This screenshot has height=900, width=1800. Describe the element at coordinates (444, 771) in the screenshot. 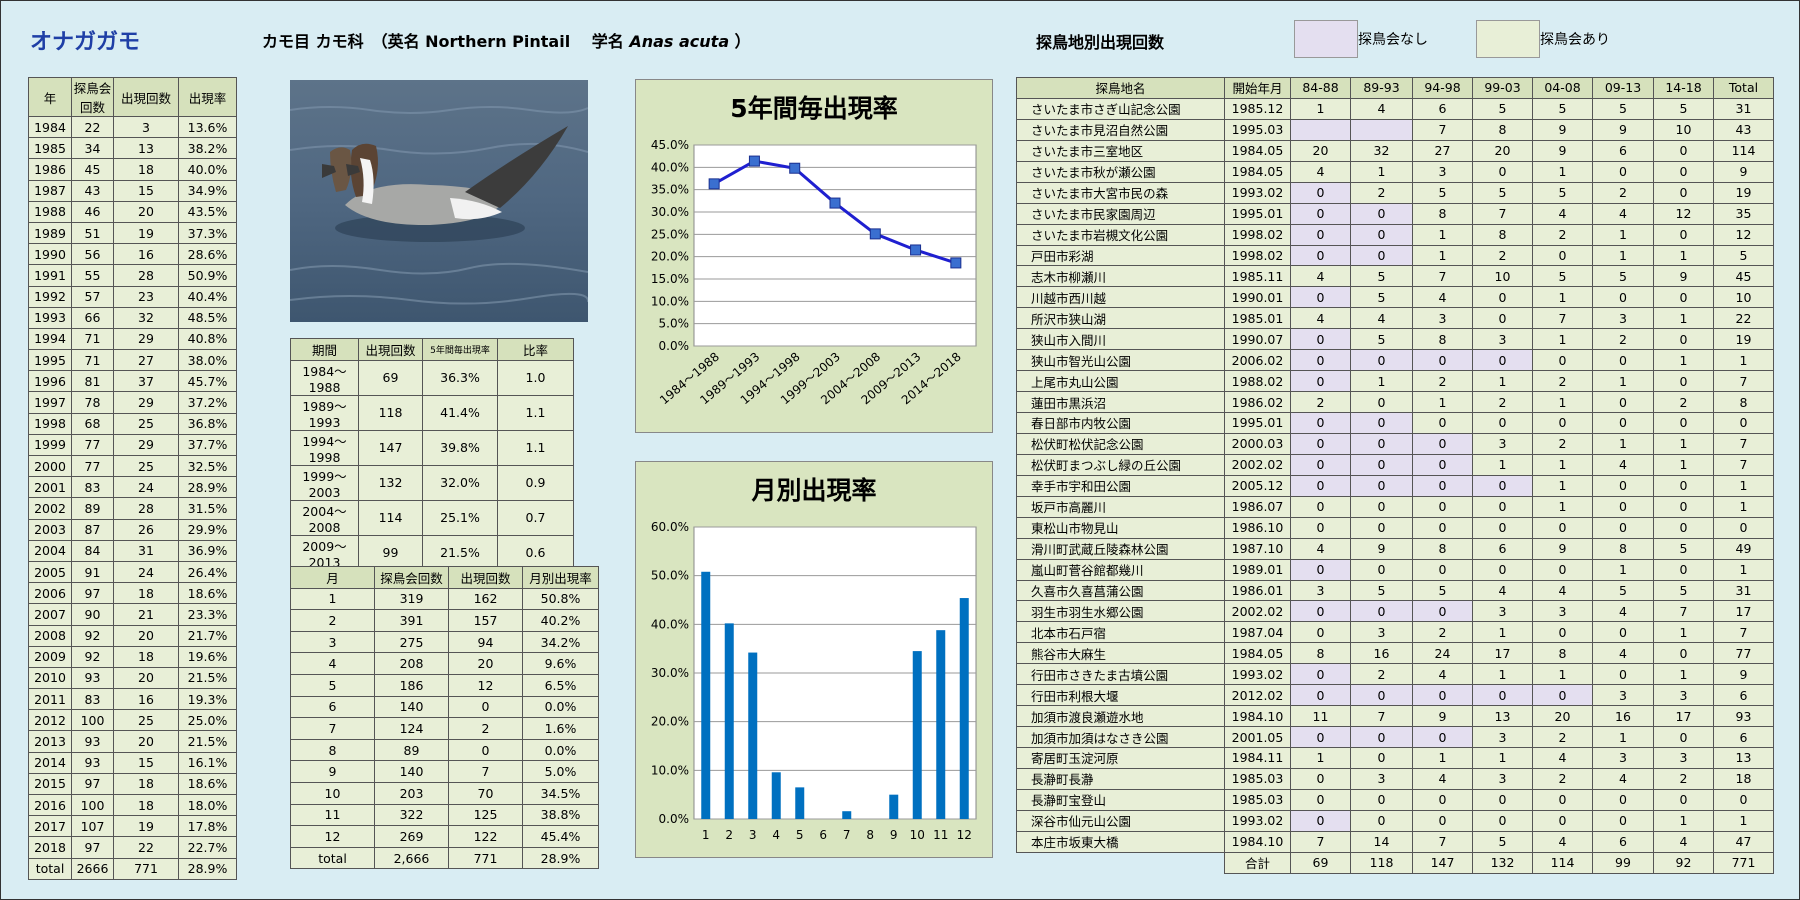

I see `monthly-row: 9 140 7 5.0%` at that location.